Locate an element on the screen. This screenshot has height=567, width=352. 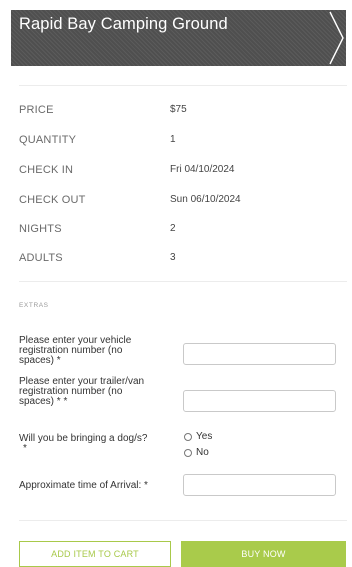
buy-now-button: BUY NOW is located at coordinates (263, 554).